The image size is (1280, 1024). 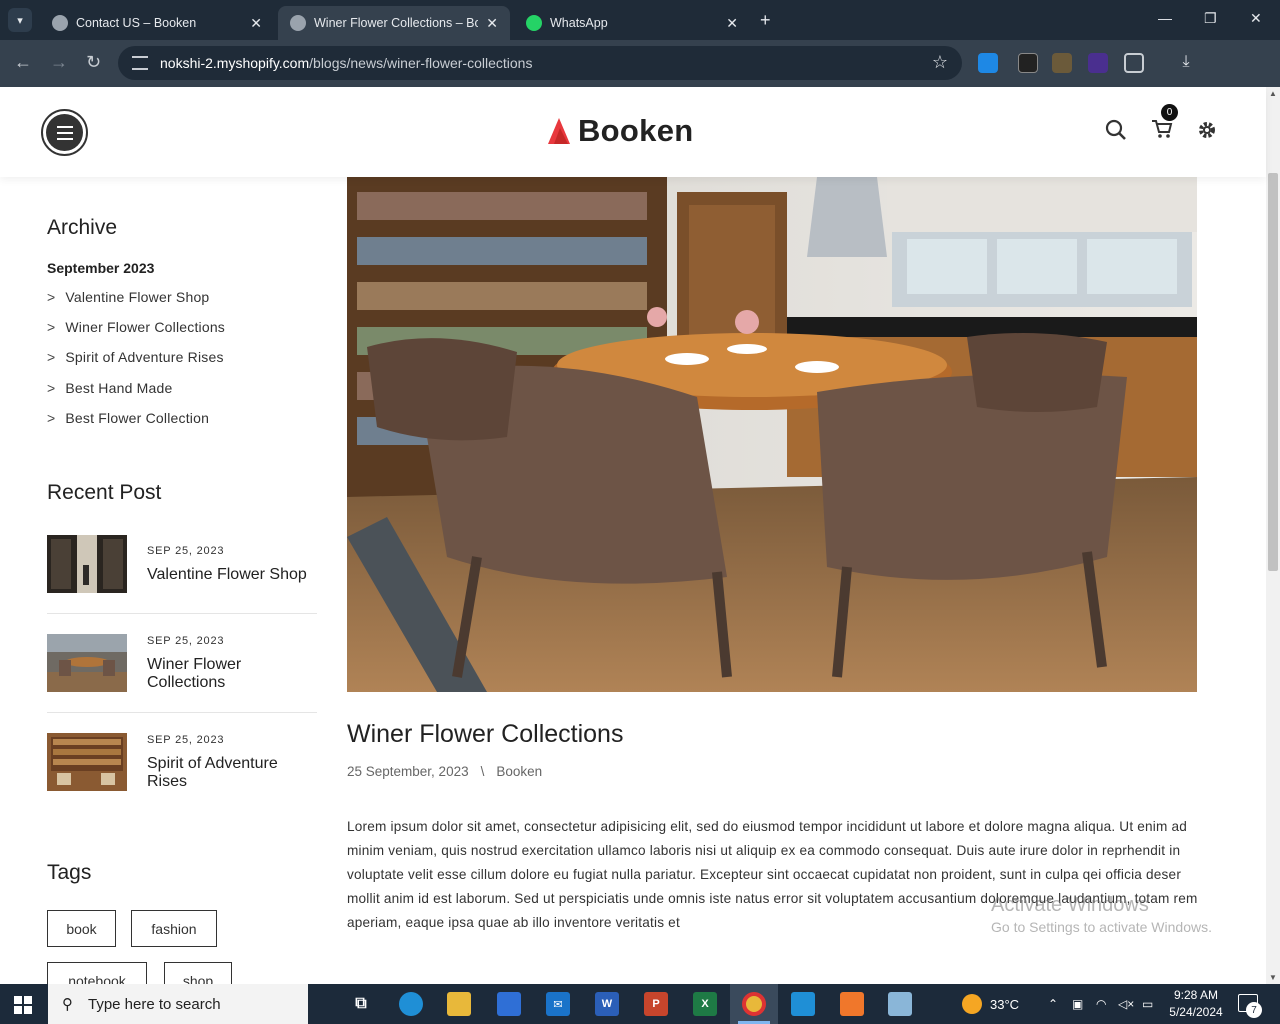 What do you see at coordinates (20, 20) in the screenshot?
I see `tab-search-button: ▾` at bounding box center [20, 20].